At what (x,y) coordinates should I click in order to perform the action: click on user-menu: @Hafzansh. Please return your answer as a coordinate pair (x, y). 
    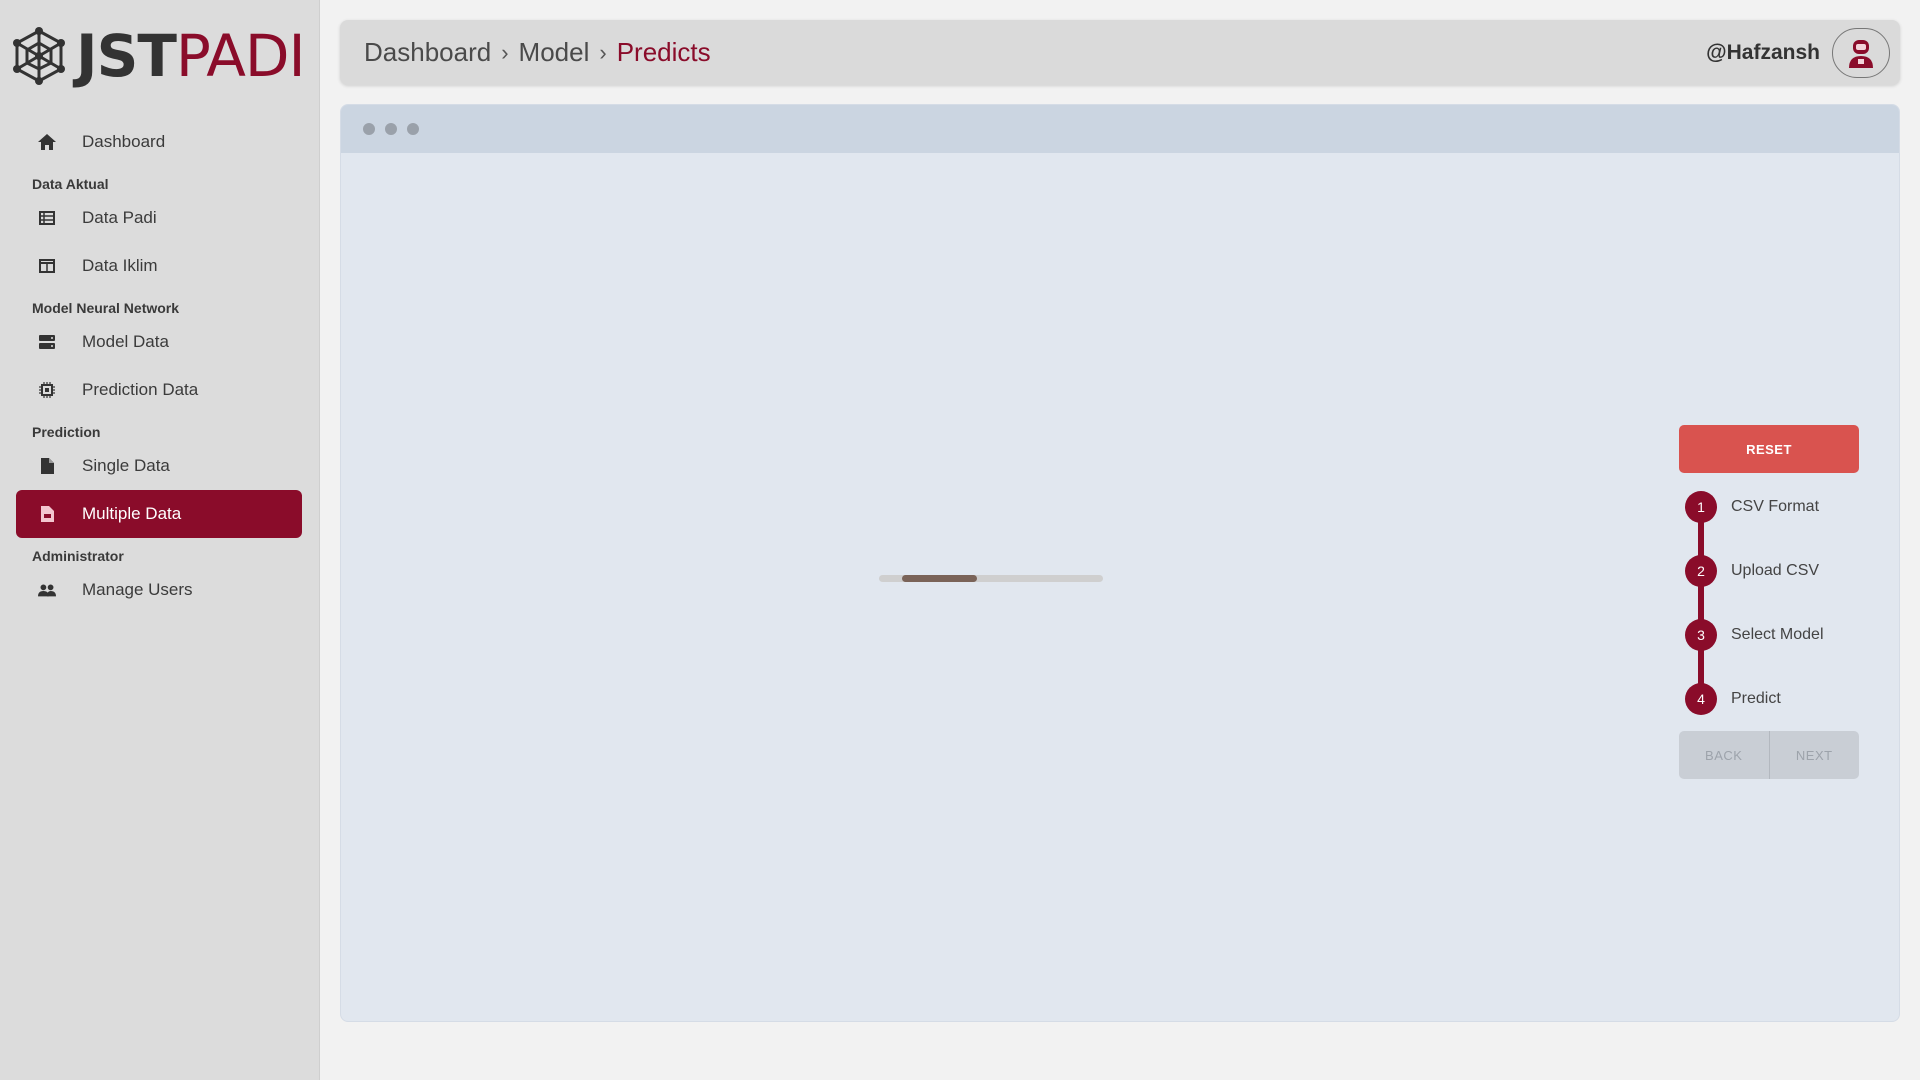
    Looking at the image, I should click on (1798, 52).